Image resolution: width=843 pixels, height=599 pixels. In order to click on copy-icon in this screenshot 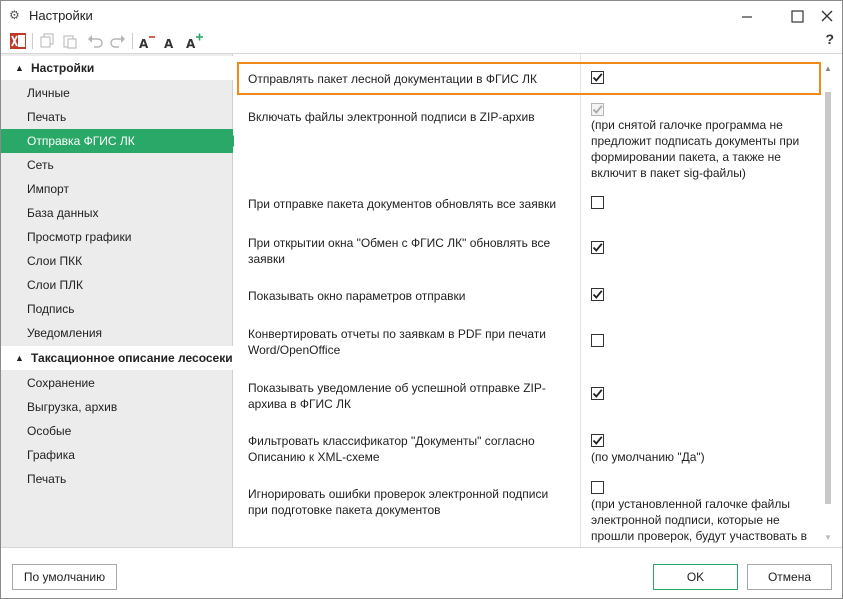, I will do `click(47, 40)`.